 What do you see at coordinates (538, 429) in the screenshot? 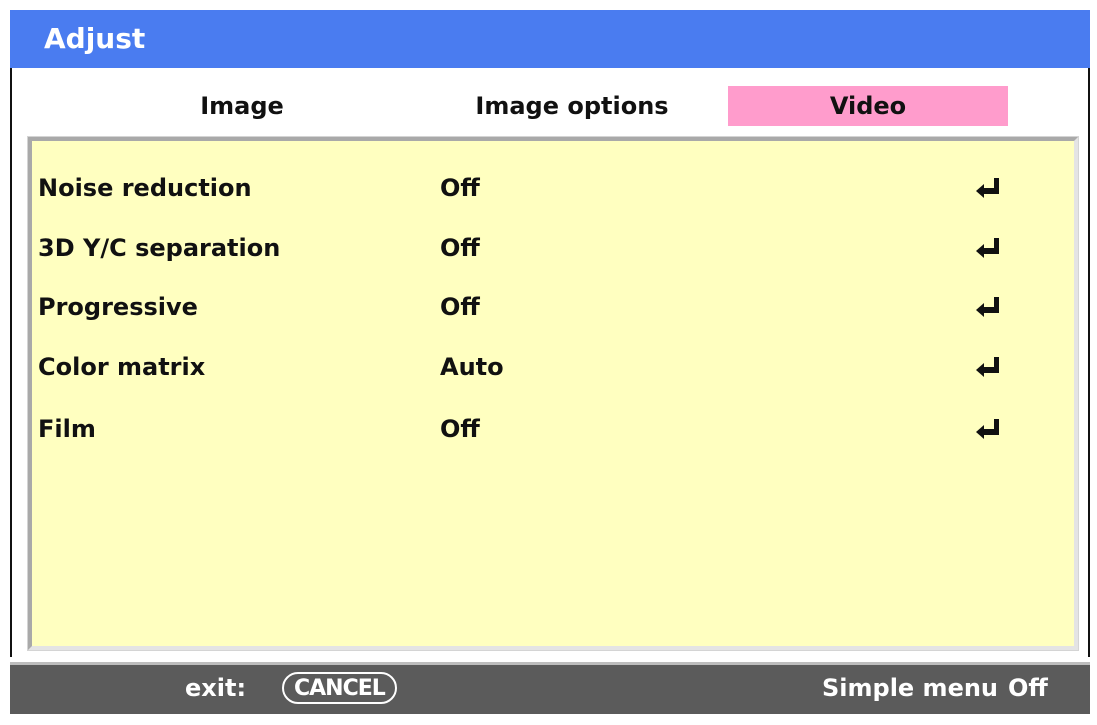
I see `setting-row-film: Film Off` at bounding box center [538, 429].